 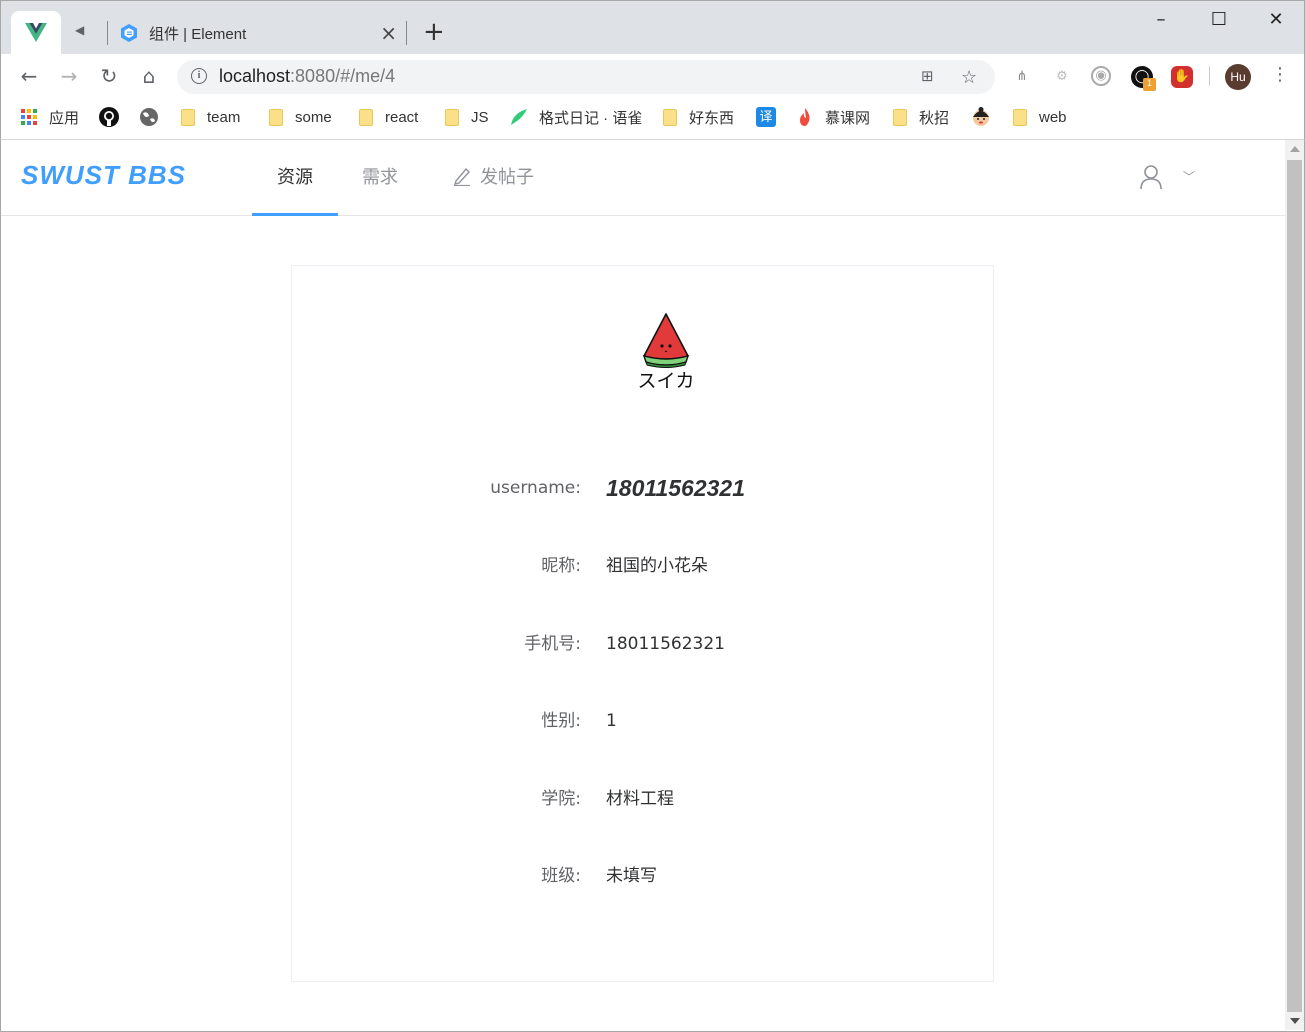 I want to click on watermelon-avatar: スイカ, so click(x=666, y=352).